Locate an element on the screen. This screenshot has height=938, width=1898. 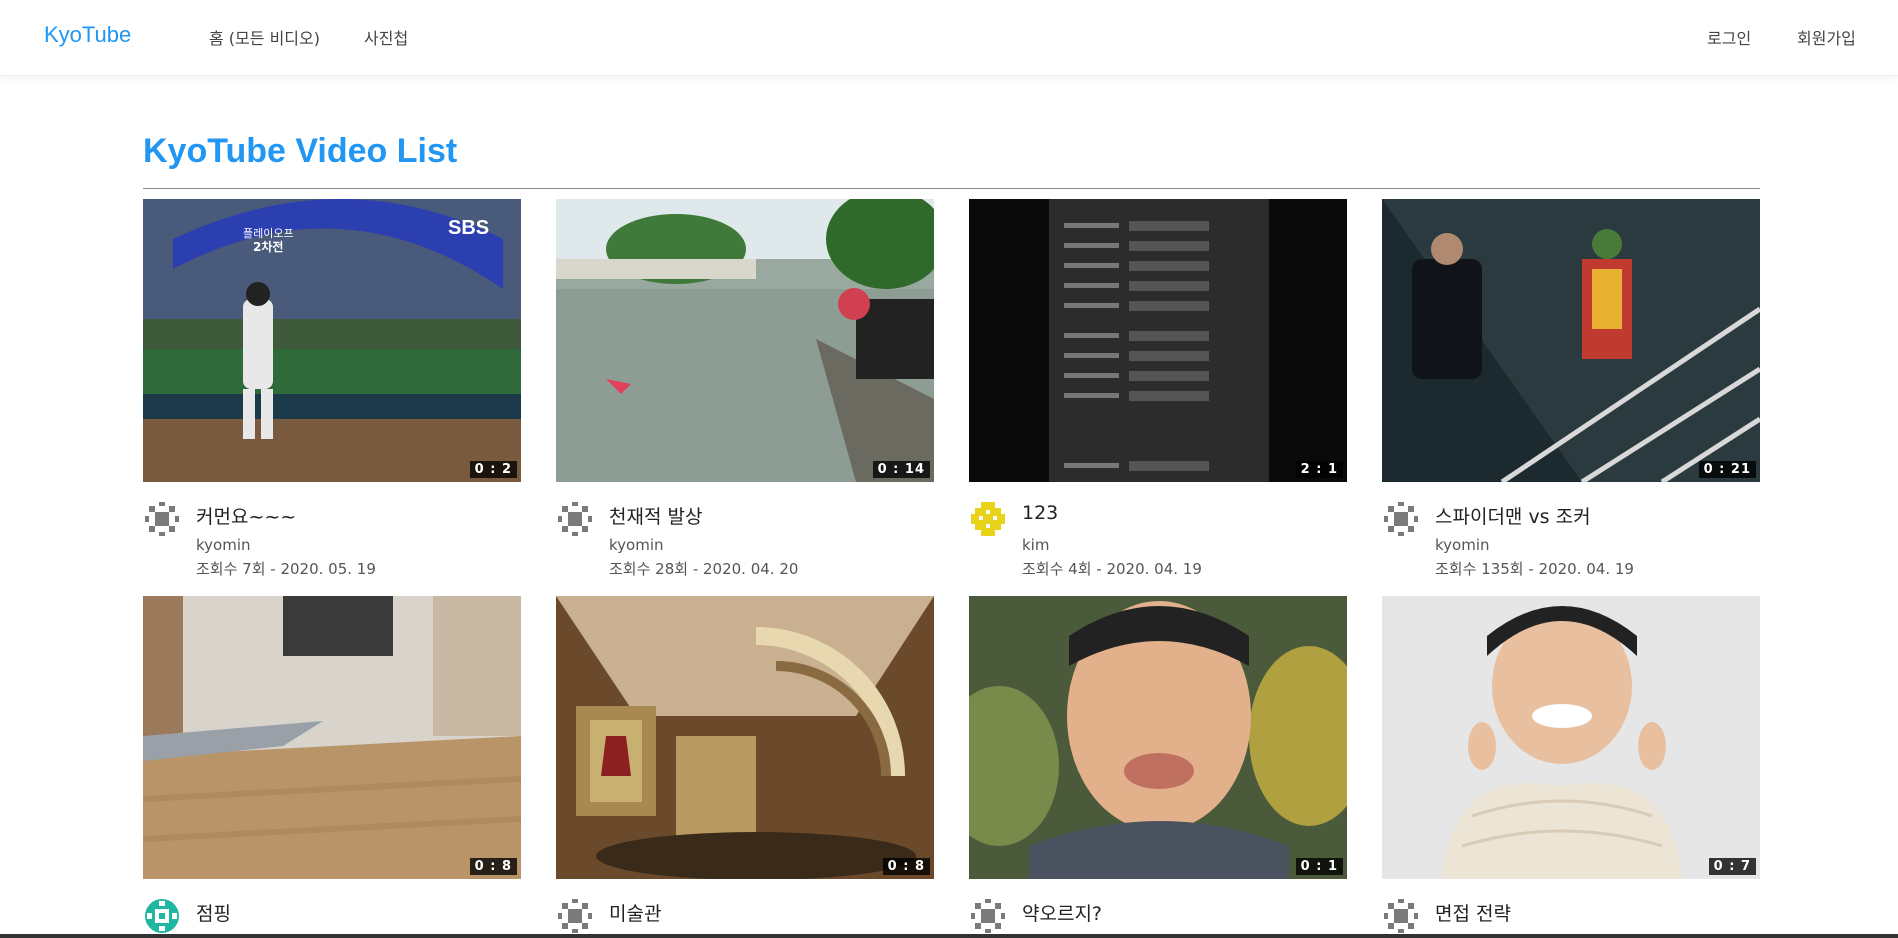
video-author: kim is located at coordinates (1035, 545).